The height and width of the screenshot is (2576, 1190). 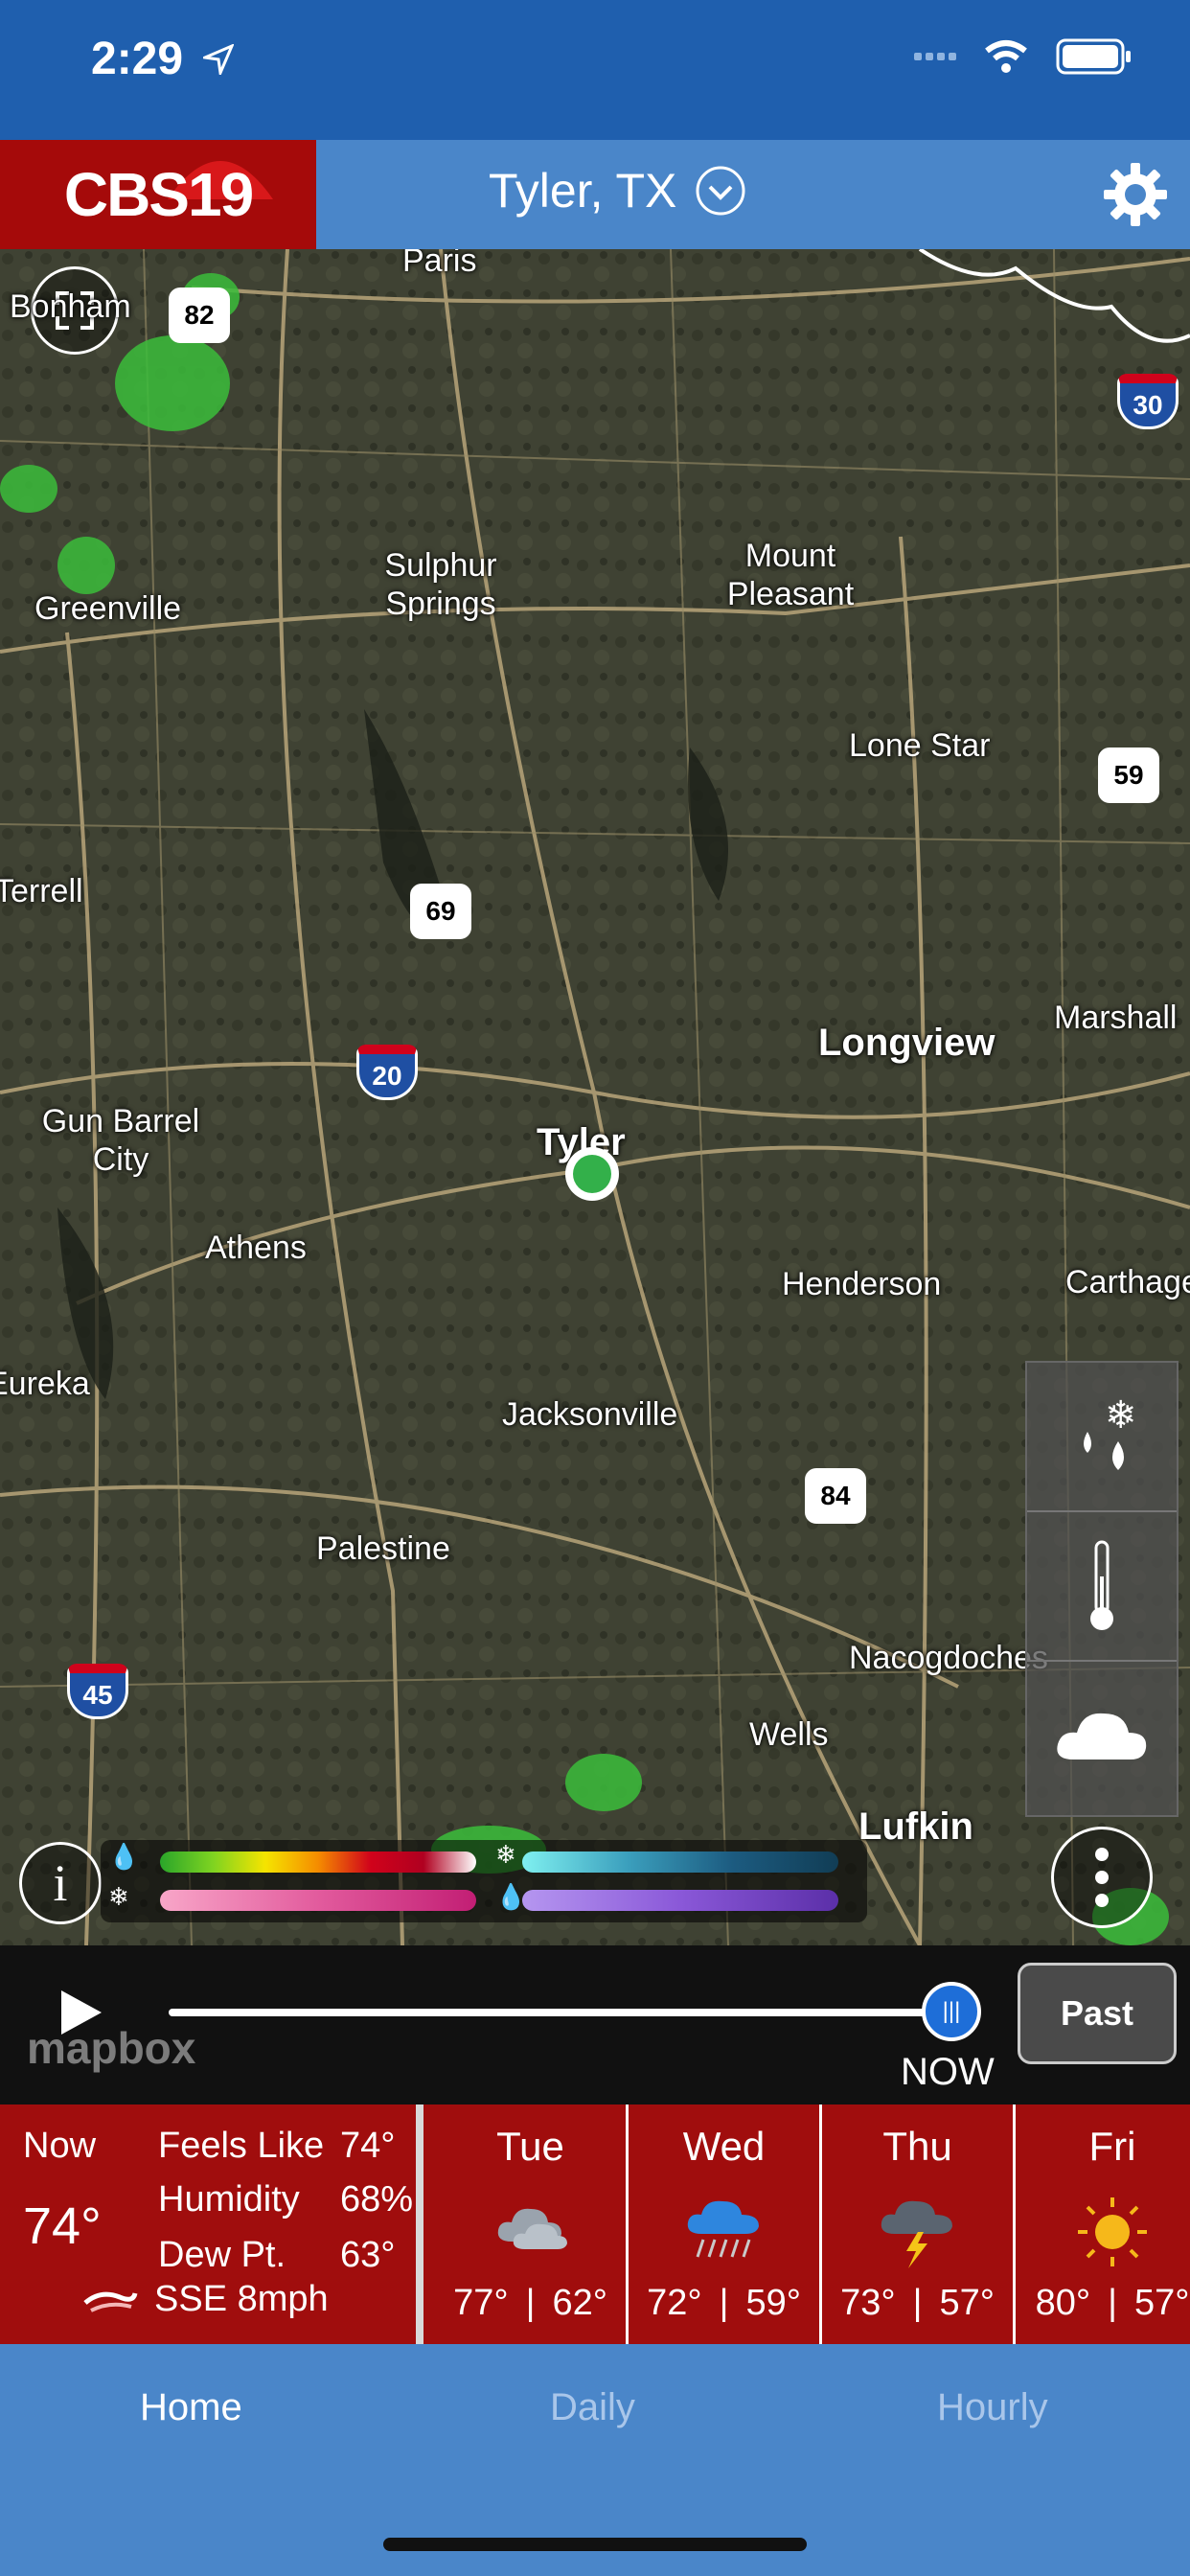 I want to click on home-indicator, so click(x=595, y=2544).